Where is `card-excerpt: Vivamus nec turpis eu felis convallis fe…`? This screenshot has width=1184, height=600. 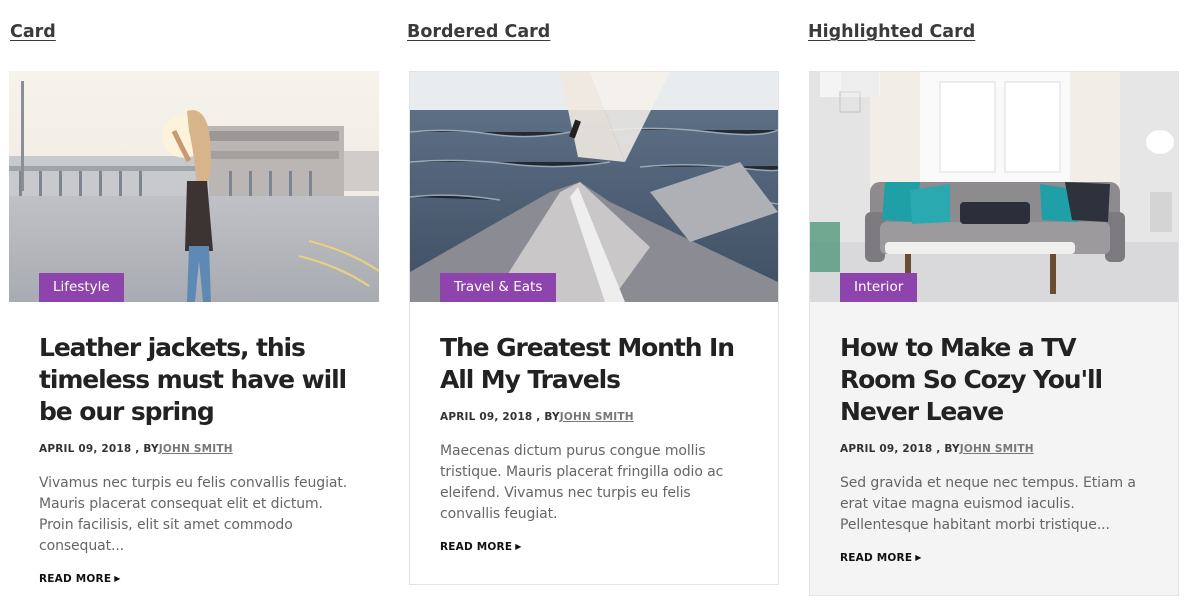 card-excerpt: Vivamus nec turpis eu felis convallis fe… is located at coordinates (193, 514).